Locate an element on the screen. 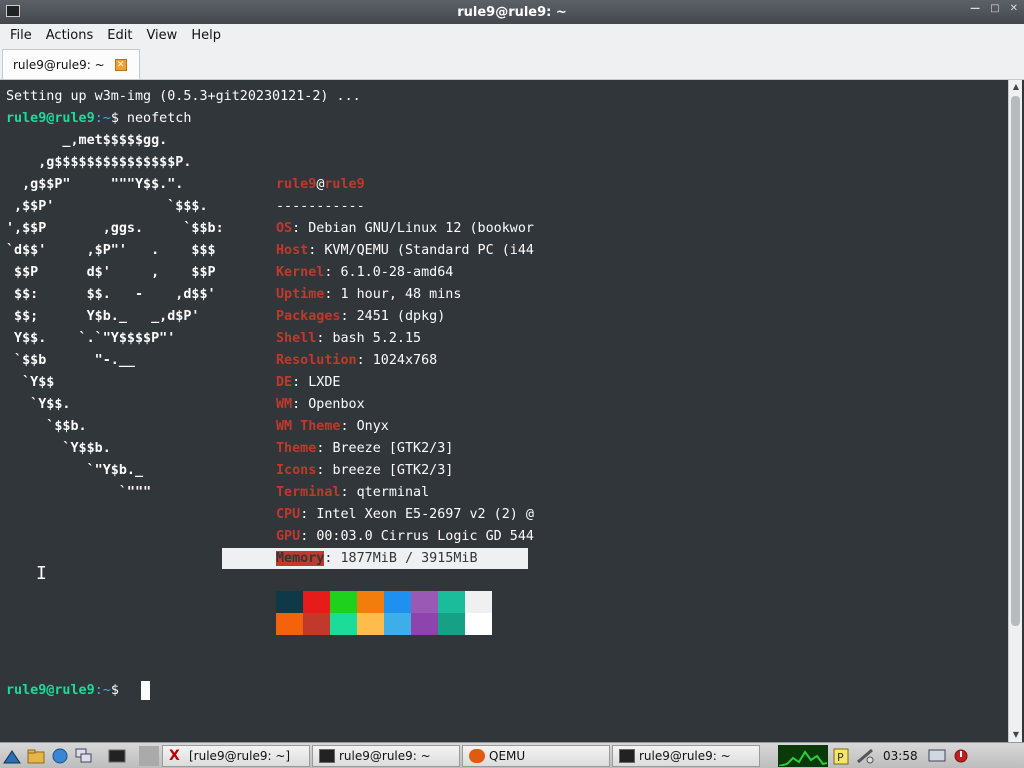 This screenshot has height=768, width=1024. cpu-monitor-icon is located at coordinates (803, 755).